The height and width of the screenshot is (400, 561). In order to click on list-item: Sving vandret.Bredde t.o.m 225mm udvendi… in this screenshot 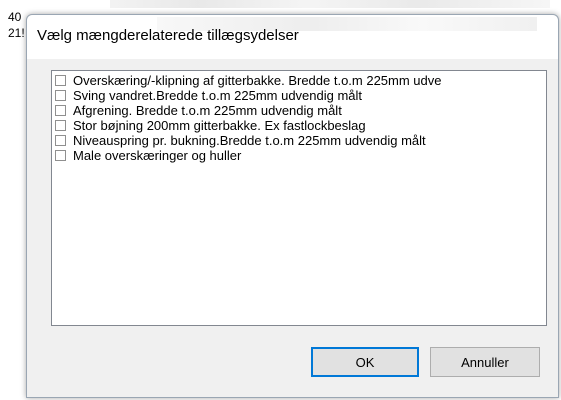, I will do `click(208, 95)`.